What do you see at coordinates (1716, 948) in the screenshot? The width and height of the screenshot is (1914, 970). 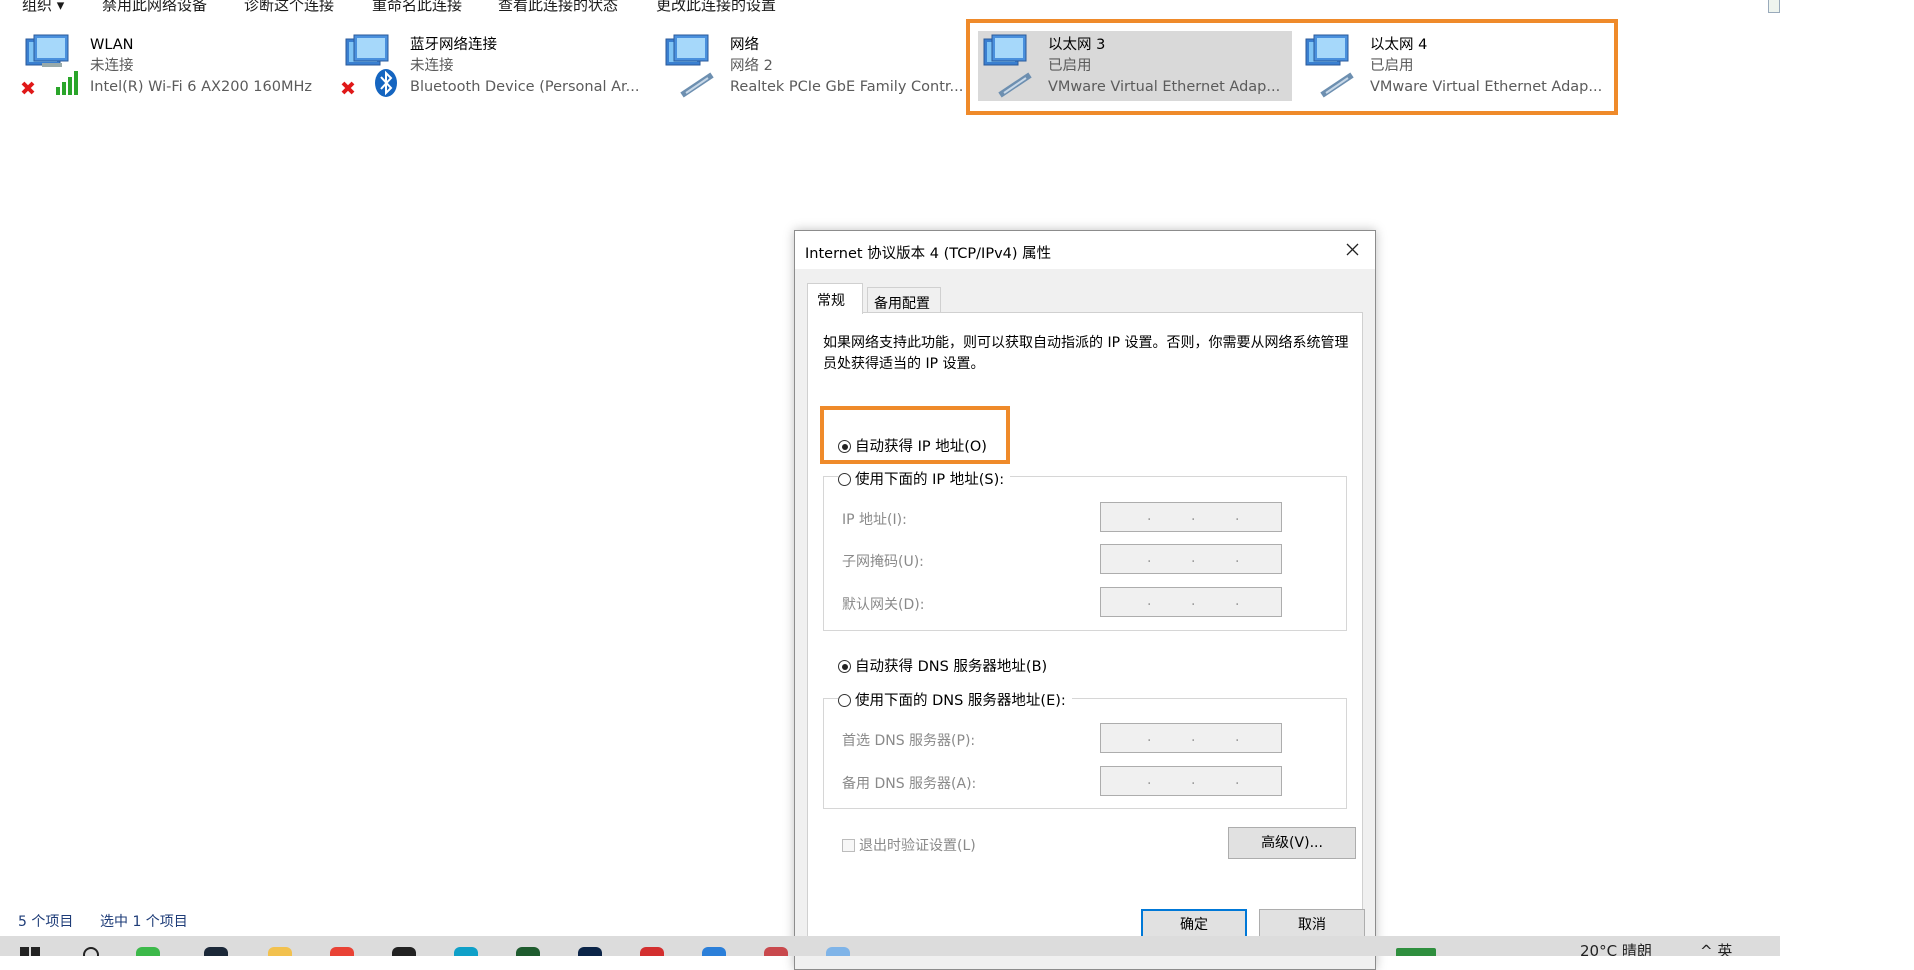 I see `system-tray: ^ 英` at bounding box center [1716, 948].